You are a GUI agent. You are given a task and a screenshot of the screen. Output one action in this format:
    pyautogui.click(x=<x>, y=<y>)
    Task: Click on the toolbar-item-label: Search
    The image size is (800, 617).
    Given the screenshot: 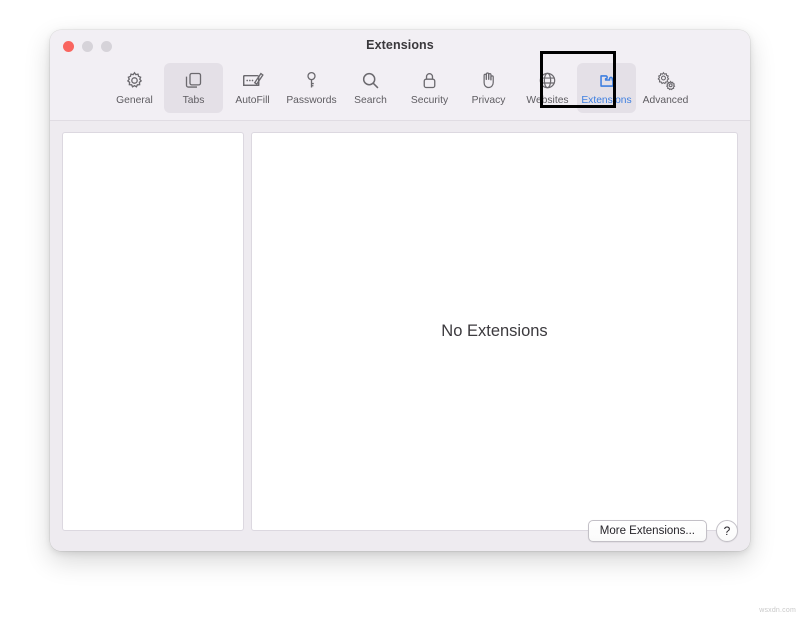 What is the action you would take?
    pyautogui.click(x=370, y=100)
    